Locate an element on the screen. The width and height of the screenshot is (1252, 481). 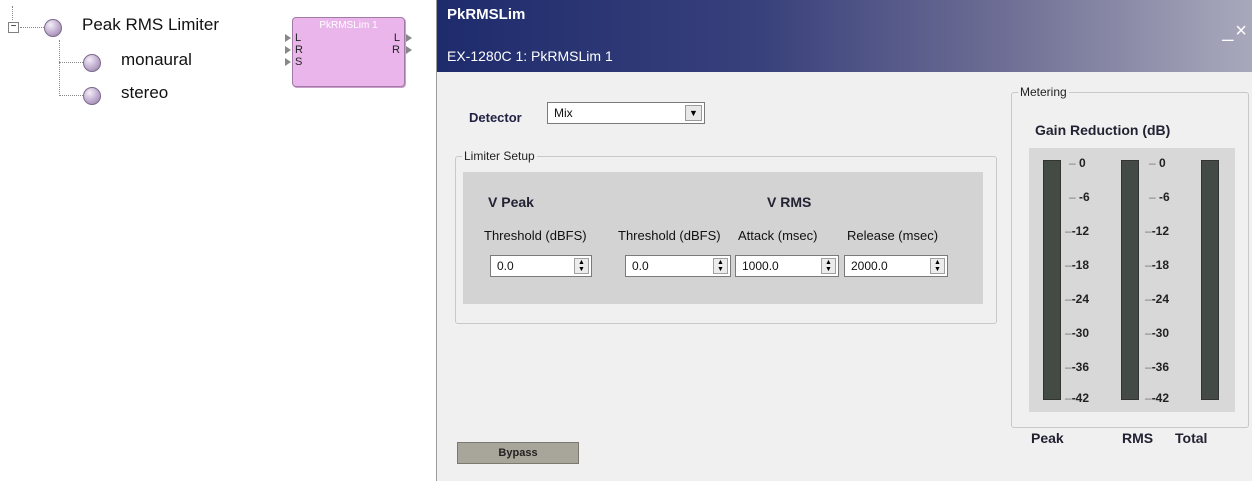
rms-threshold-label: Threshold (dBFS) is located at coordinates (669, 235).